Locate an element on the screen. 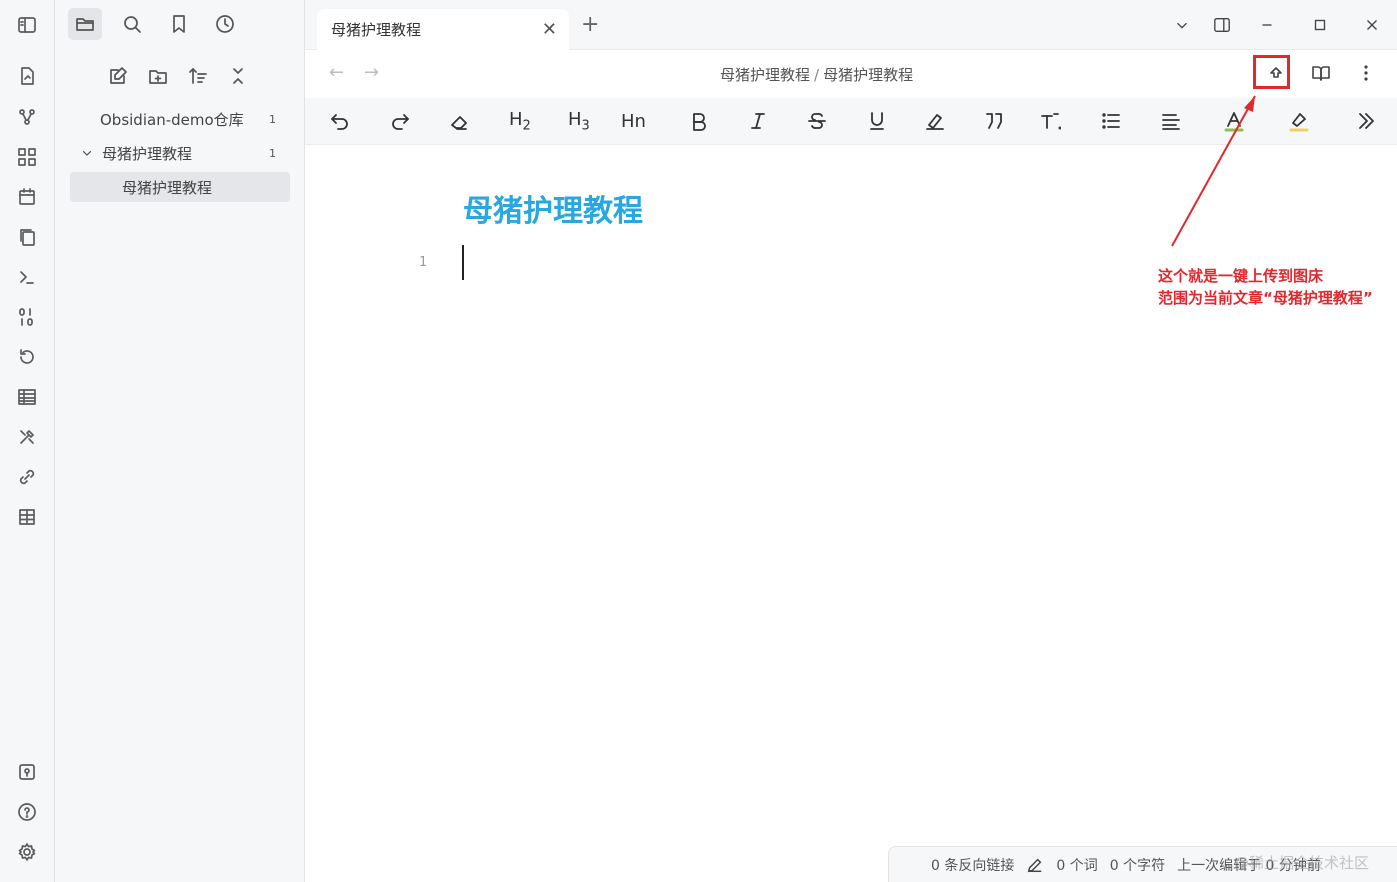 This screenshot has height=882, width=1397. new-tab-button: + is located at coordinates (590, 24).